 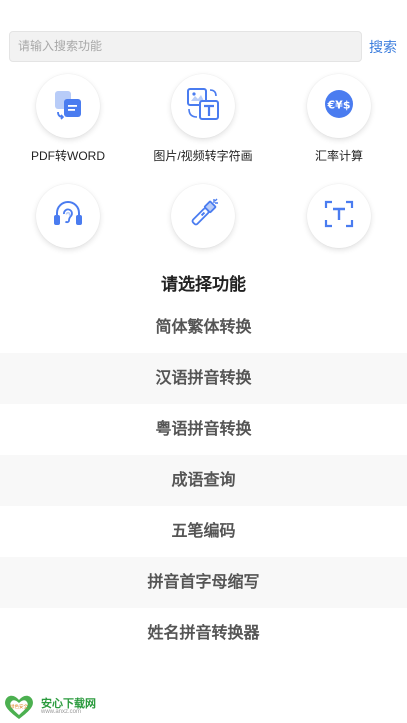 I want to click on headphones-ear-icon, so click(x=68, y=216).